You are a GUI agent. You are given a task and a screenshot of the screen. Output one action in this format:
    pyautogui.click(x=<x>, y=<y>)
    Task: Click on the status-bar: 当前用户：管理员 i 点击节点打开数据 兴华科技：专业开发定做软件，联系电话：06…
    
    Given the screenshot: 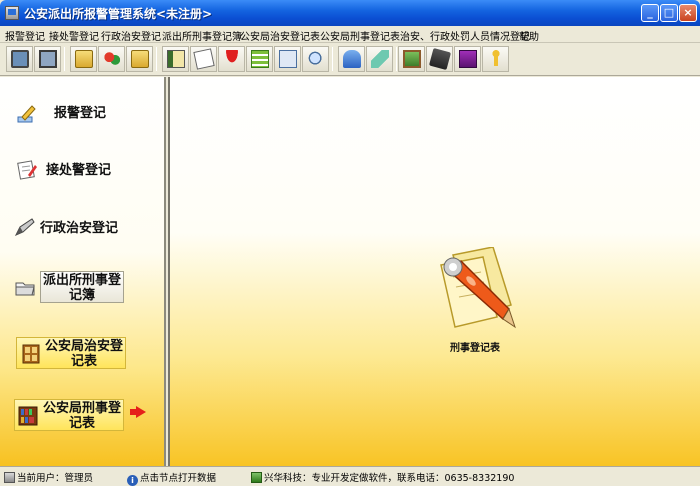 What is the action you would take?
    pyautogui.click(x=350, y=476)
    